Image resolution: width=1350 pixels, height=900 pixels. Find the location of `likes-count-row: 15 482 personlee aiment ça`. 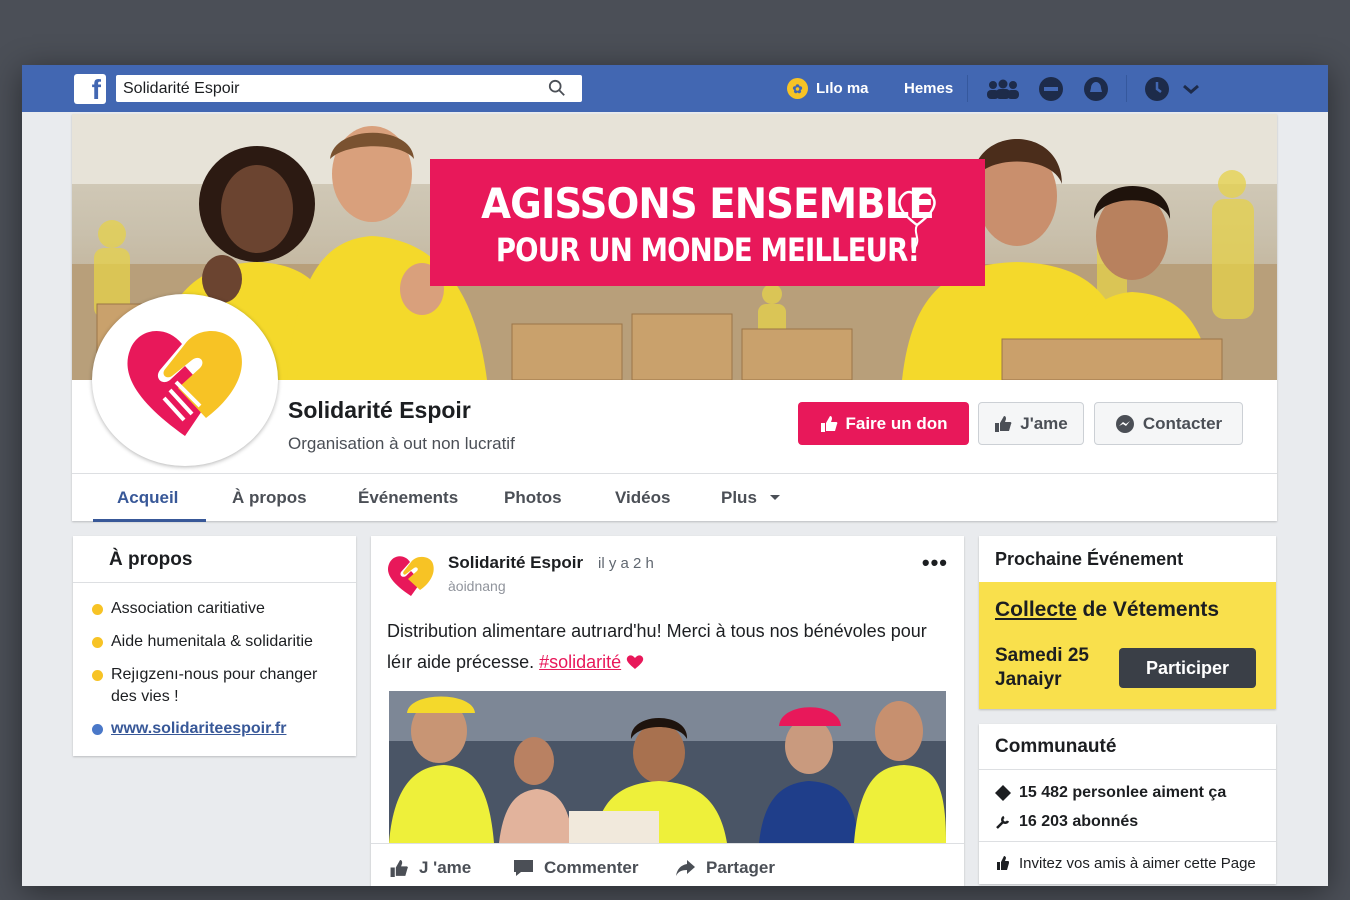

likes-count-row: 15 482 personlee aiment ça is located at coordinates (1110, 793).